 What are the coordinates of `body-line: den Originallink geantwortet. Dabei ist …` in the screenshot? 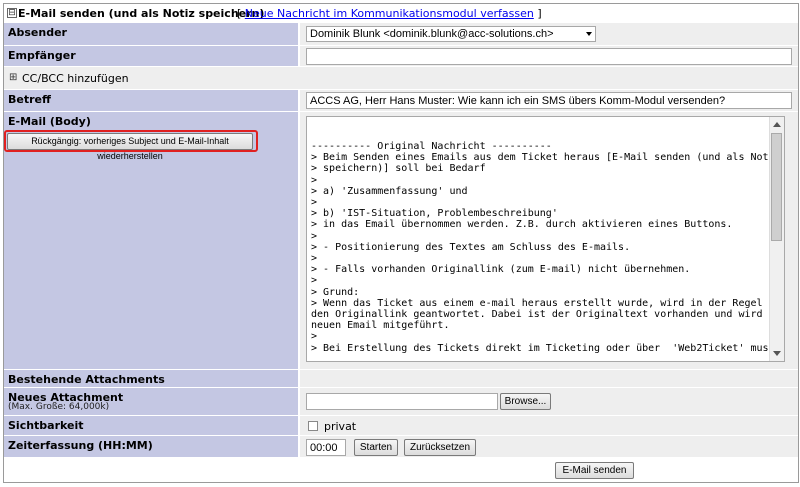 It's located at (546, 315).